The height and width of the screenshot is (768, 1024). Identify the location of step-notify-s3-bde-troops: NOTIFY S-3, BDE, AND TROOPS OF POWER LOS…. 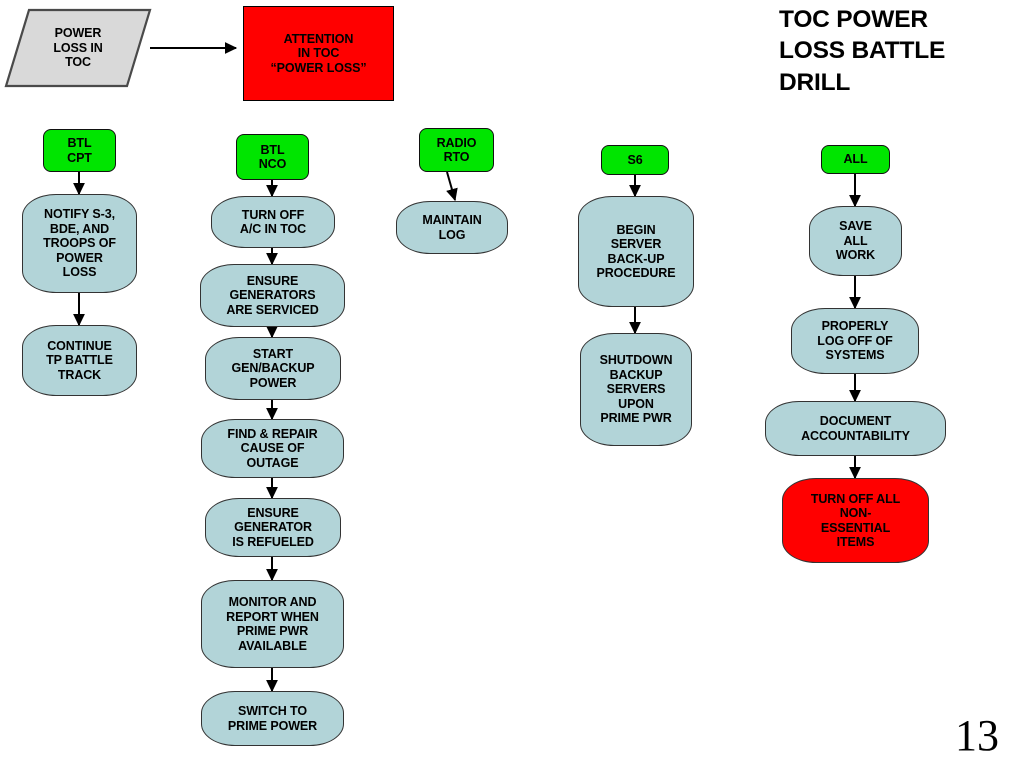
(79, 243).